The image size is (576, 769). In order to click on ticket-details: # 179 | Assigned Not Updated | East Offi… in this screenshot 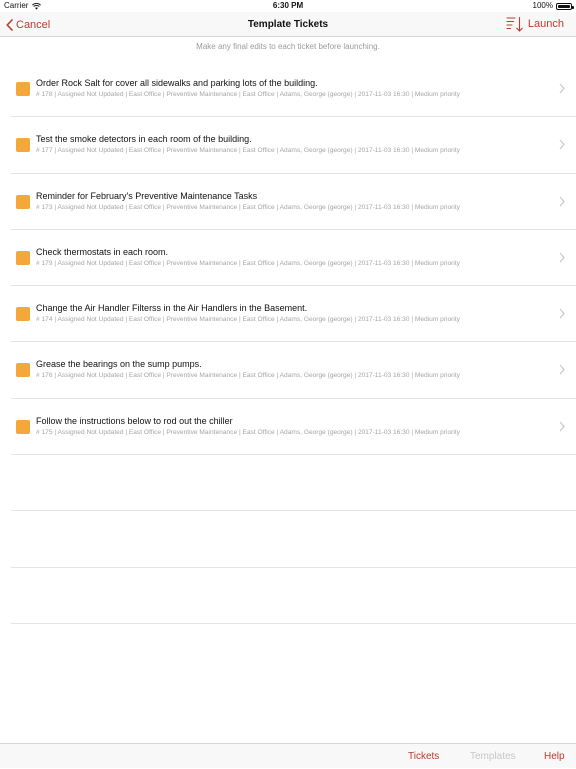, I will do `click(248, 263)`.